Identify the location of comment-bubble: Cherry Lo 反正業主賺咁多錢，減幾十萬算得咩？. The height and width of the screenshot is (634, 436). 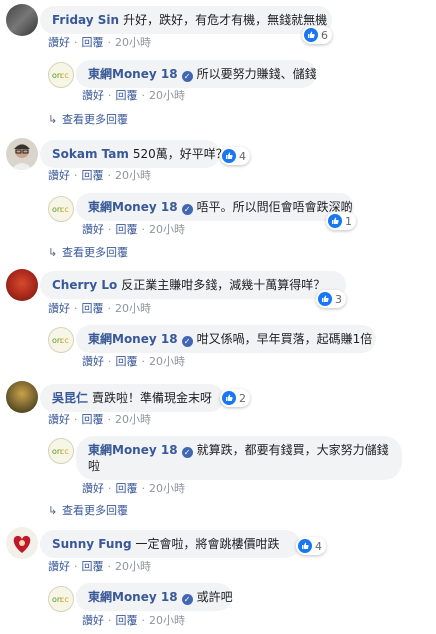
(193, 285).